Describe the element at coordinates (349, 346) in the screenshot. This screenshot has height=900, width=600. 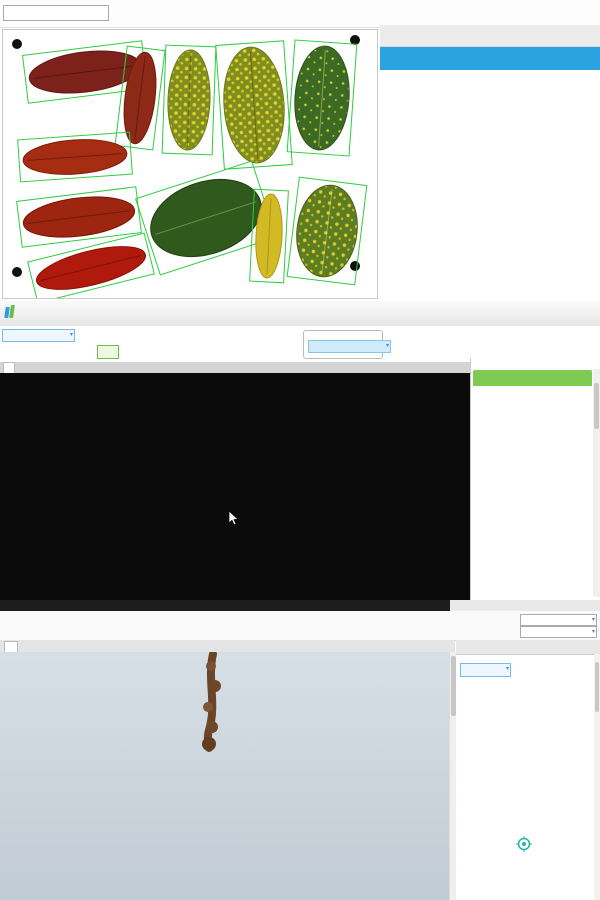
I see `library-select` at that location.